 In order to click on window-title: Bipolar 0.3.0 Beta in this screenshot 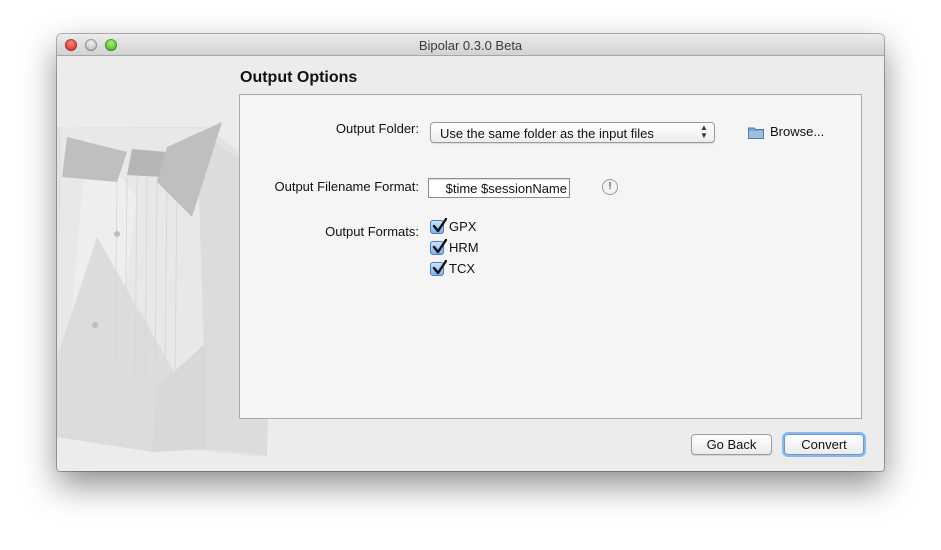, I will do `click(470, 45)`.